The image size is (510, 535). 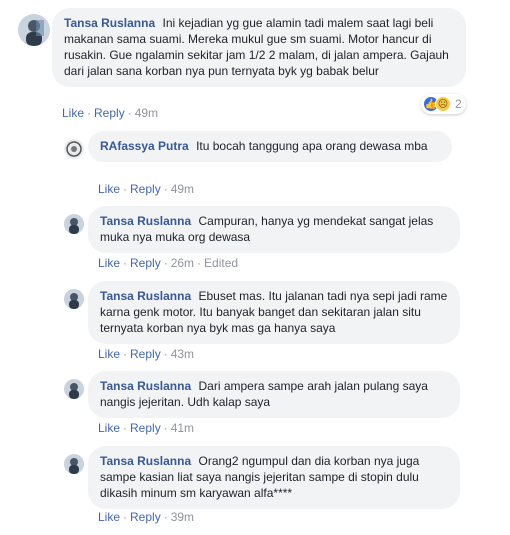 I want to click on timestamp: 39m, so click(x=182, y=517).